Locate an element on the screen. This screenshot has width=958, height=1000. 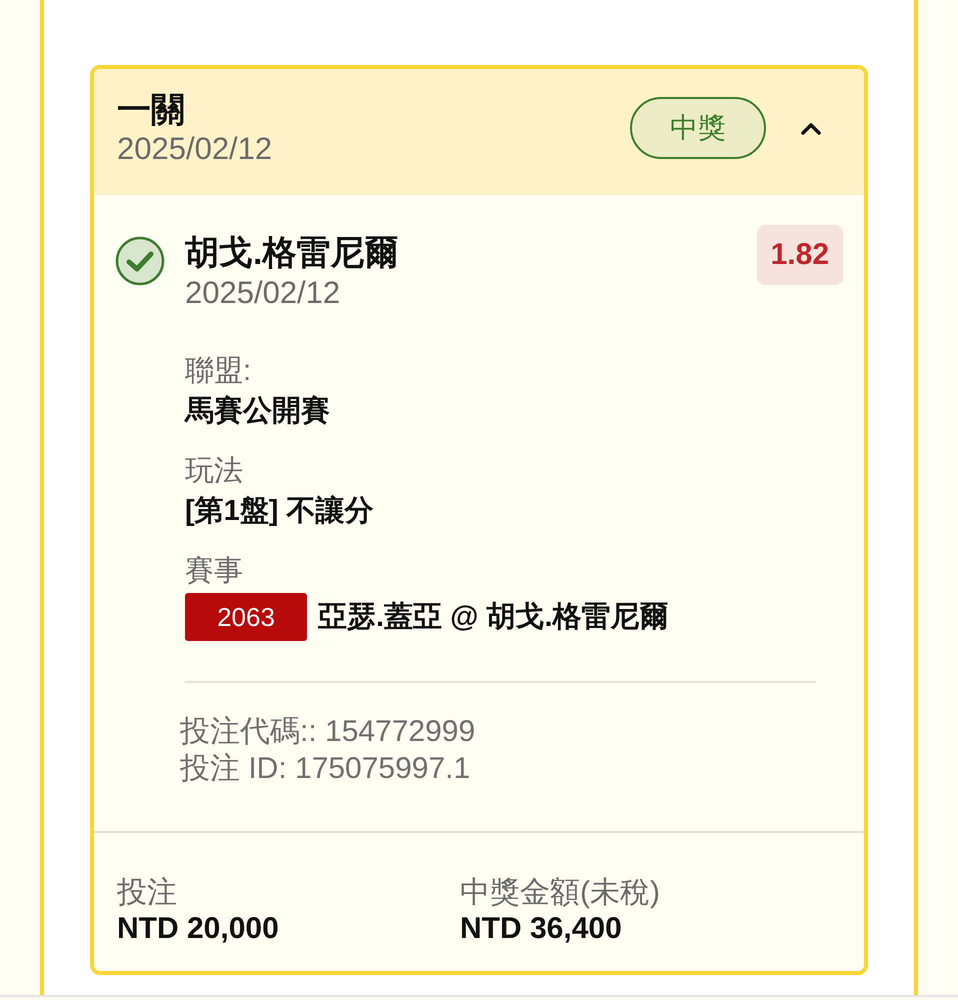
bet-reference: 投注代碼:: 154772999 is located at coordinates (328, 732).